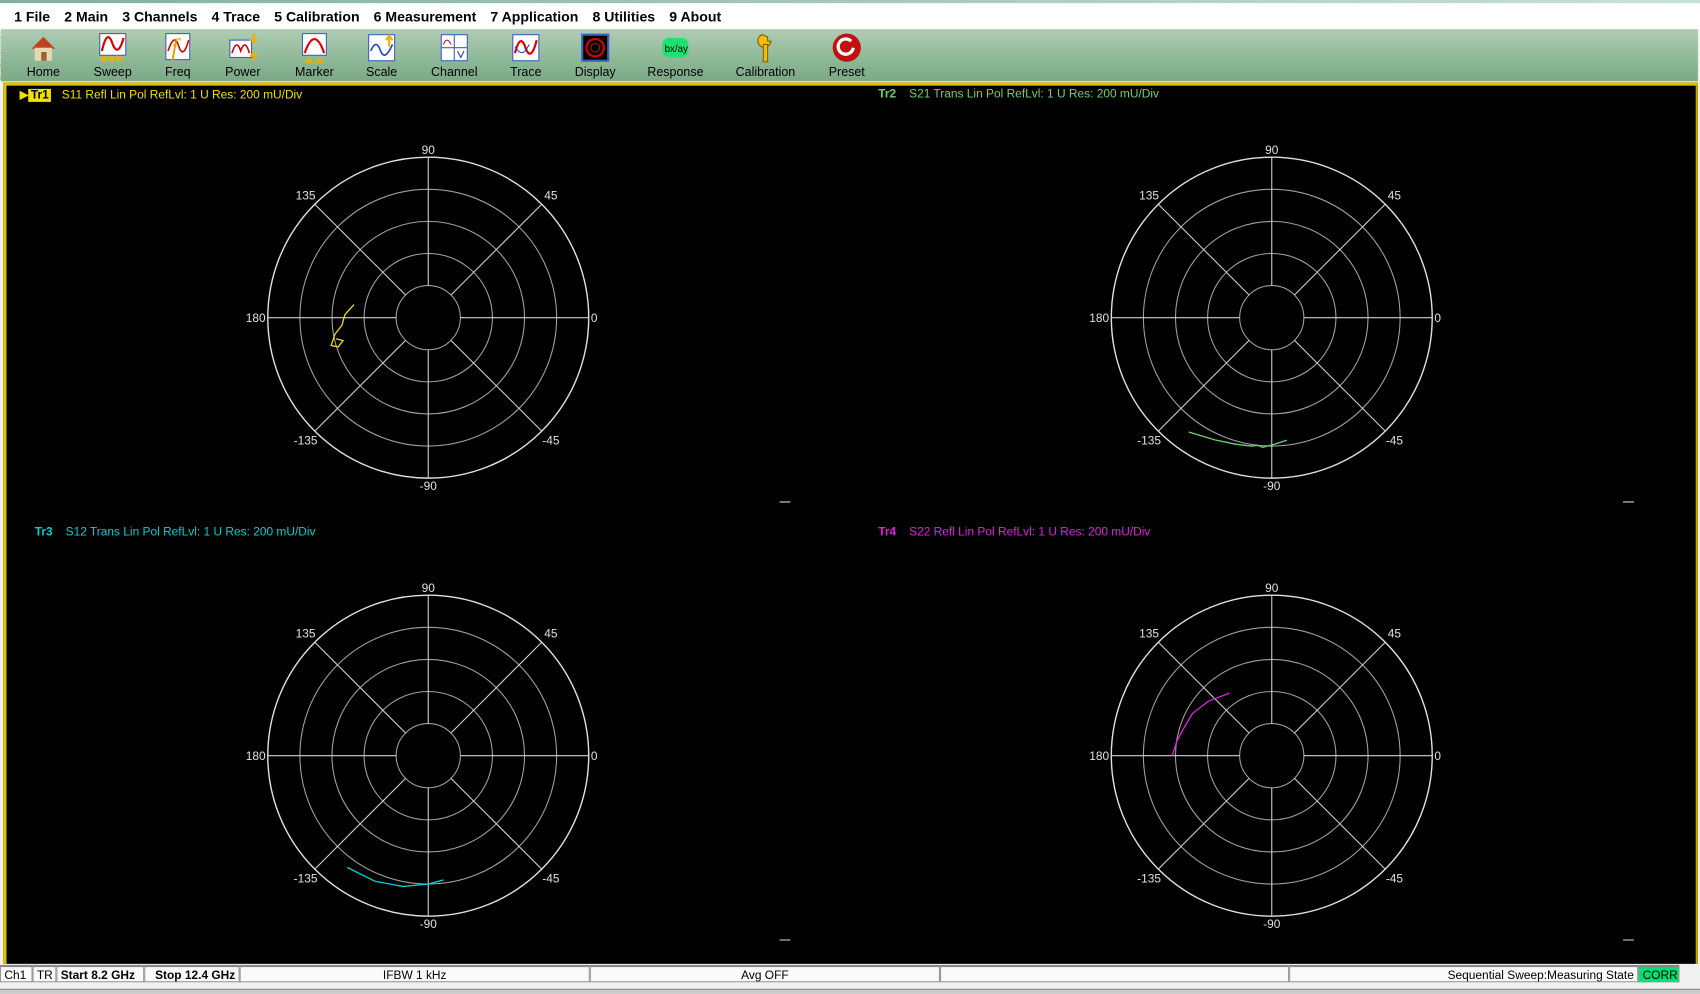 Image resolution: width=1700 pixels, height=994 pixels. What do you see at coordinates (887, 532) in the screenshot?
I see `trace-id: Tr4` at bounding box center [887, 532].